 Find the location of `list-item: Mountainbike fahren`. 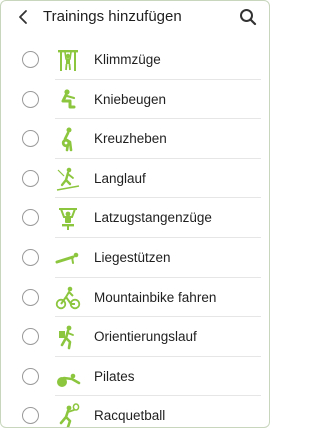

list-item: Mountainbike fahren is located at coordinates (135, 298).